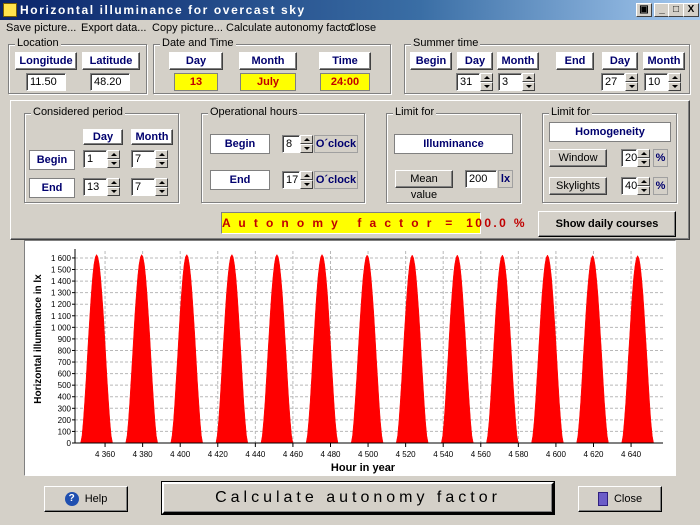 This screenshot has width=700, height=525. What do you see at coordinates (46, 82) in the screenshot?
I see `longitude-field: 11.50` at bounding box center [46, 82].